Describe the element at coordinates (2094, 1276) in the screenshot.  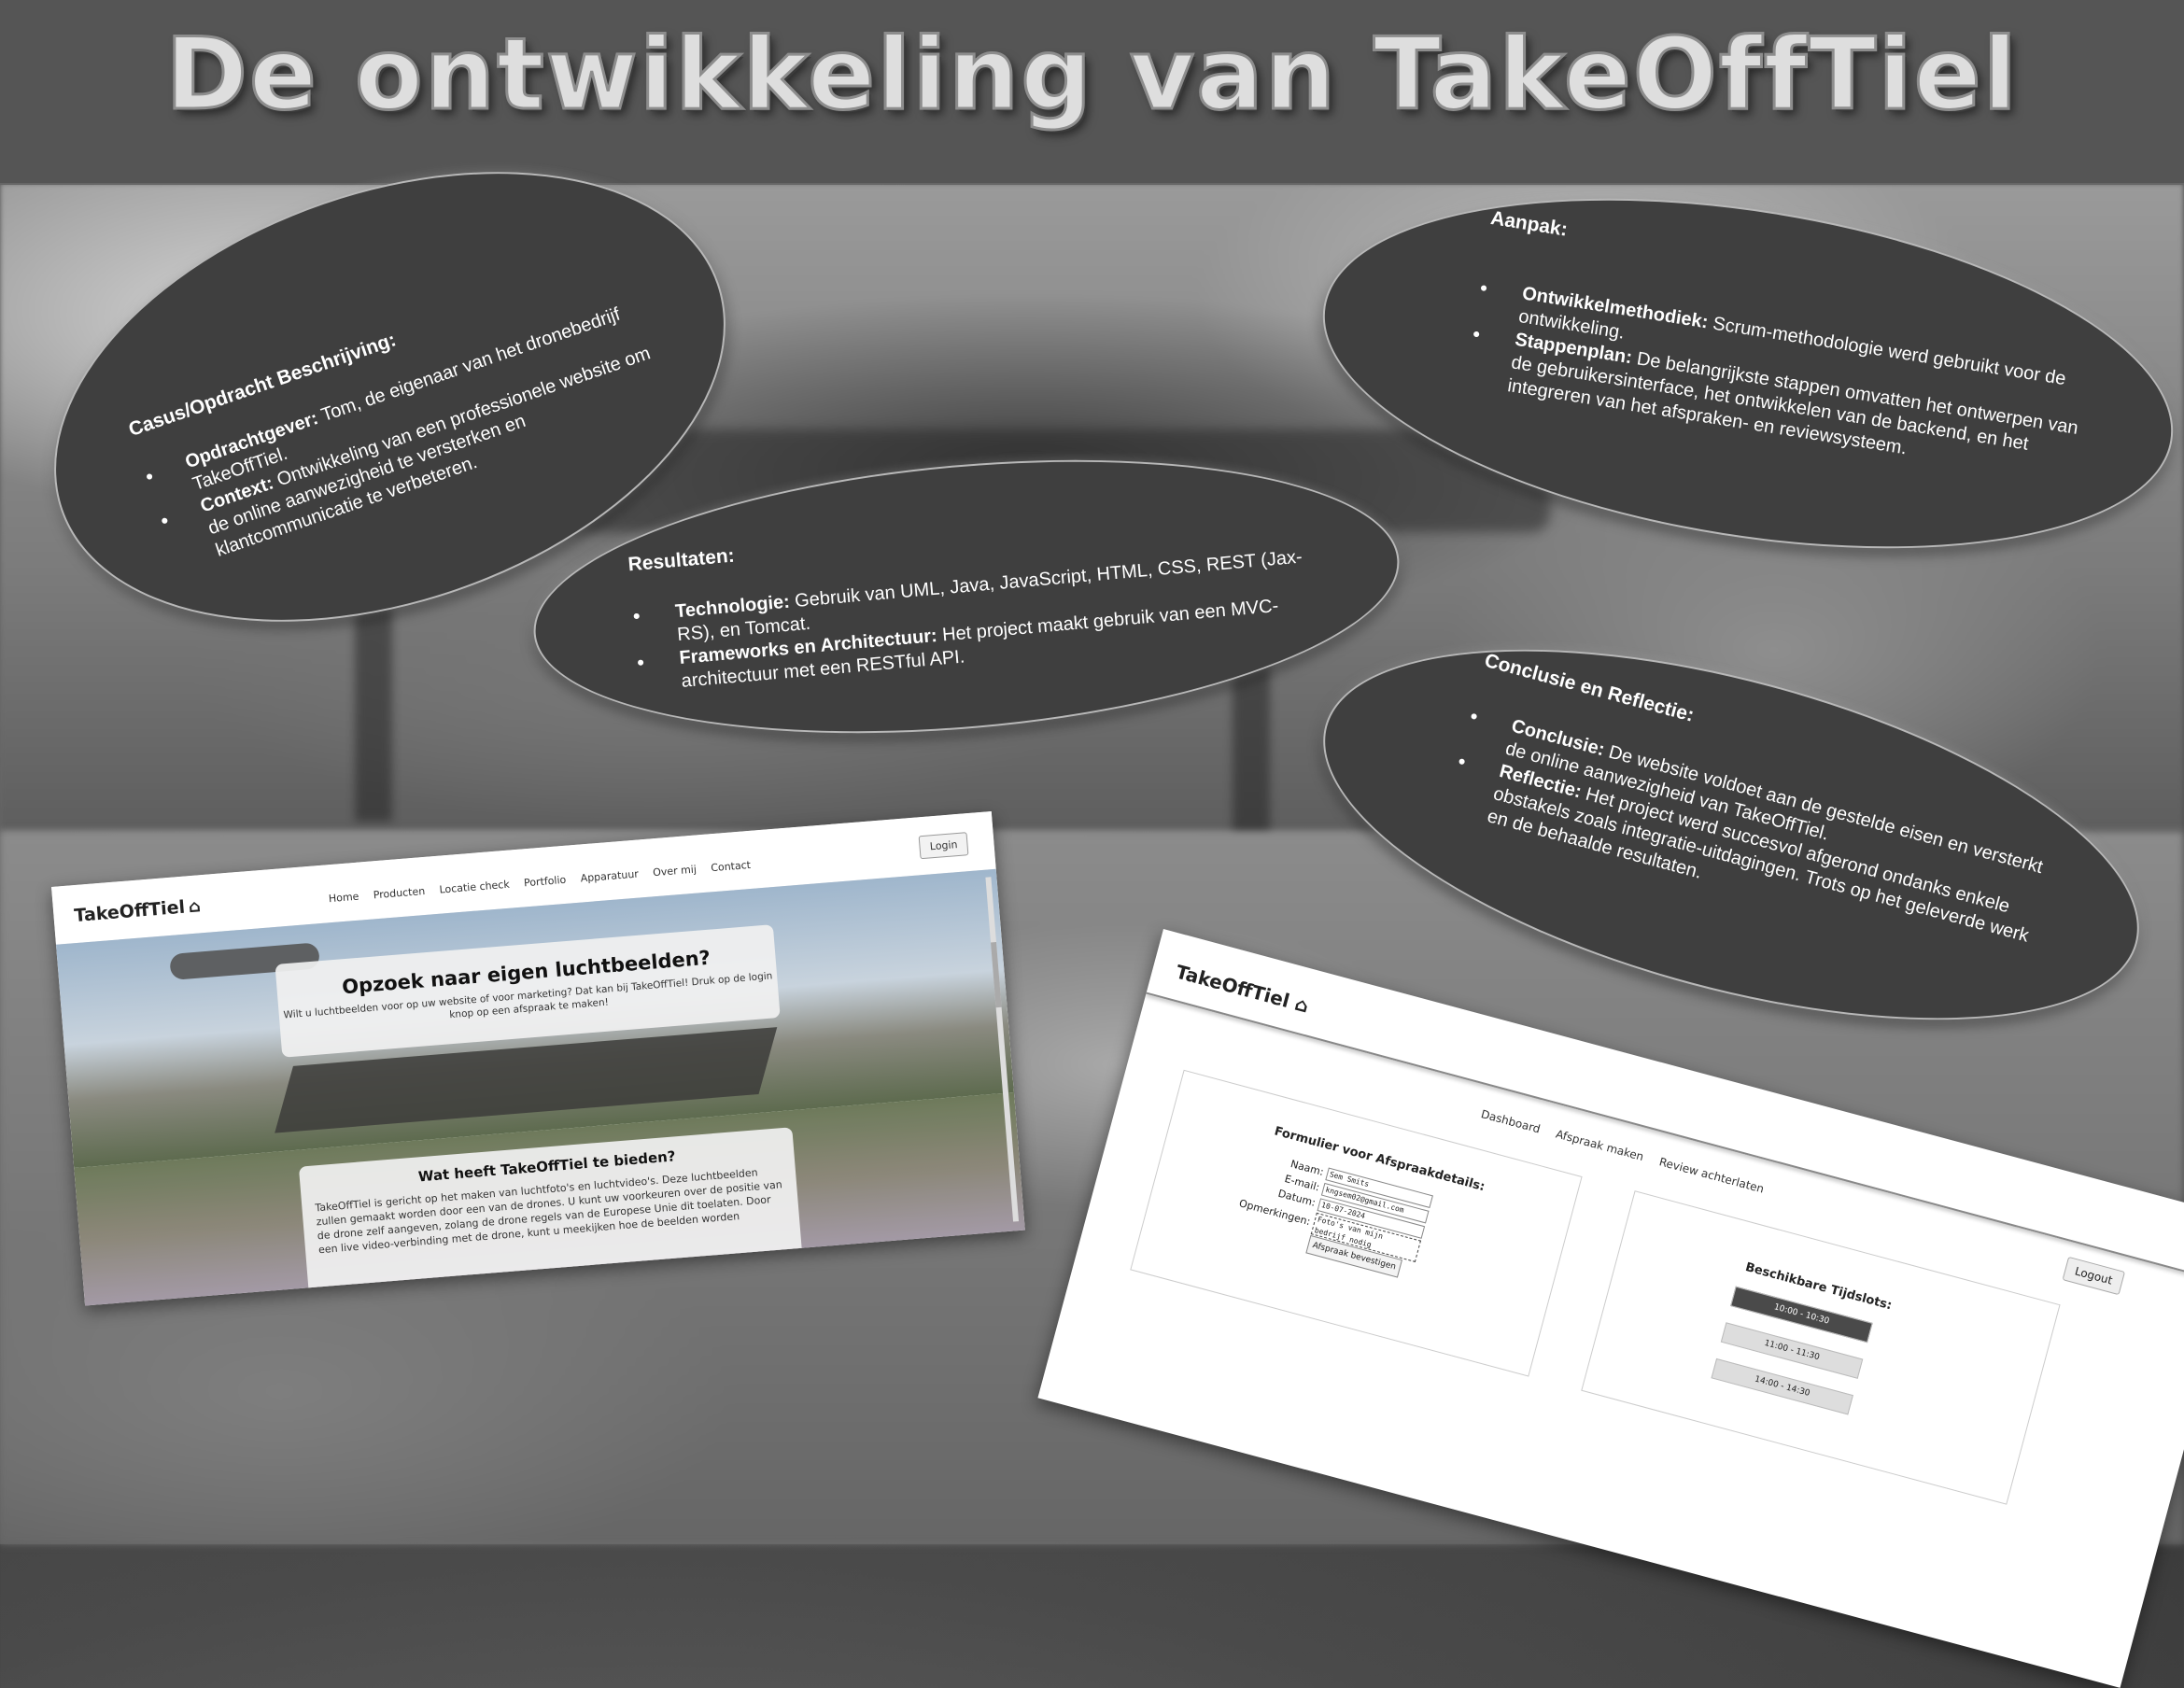
I see `logout-button: Logout` at that location.